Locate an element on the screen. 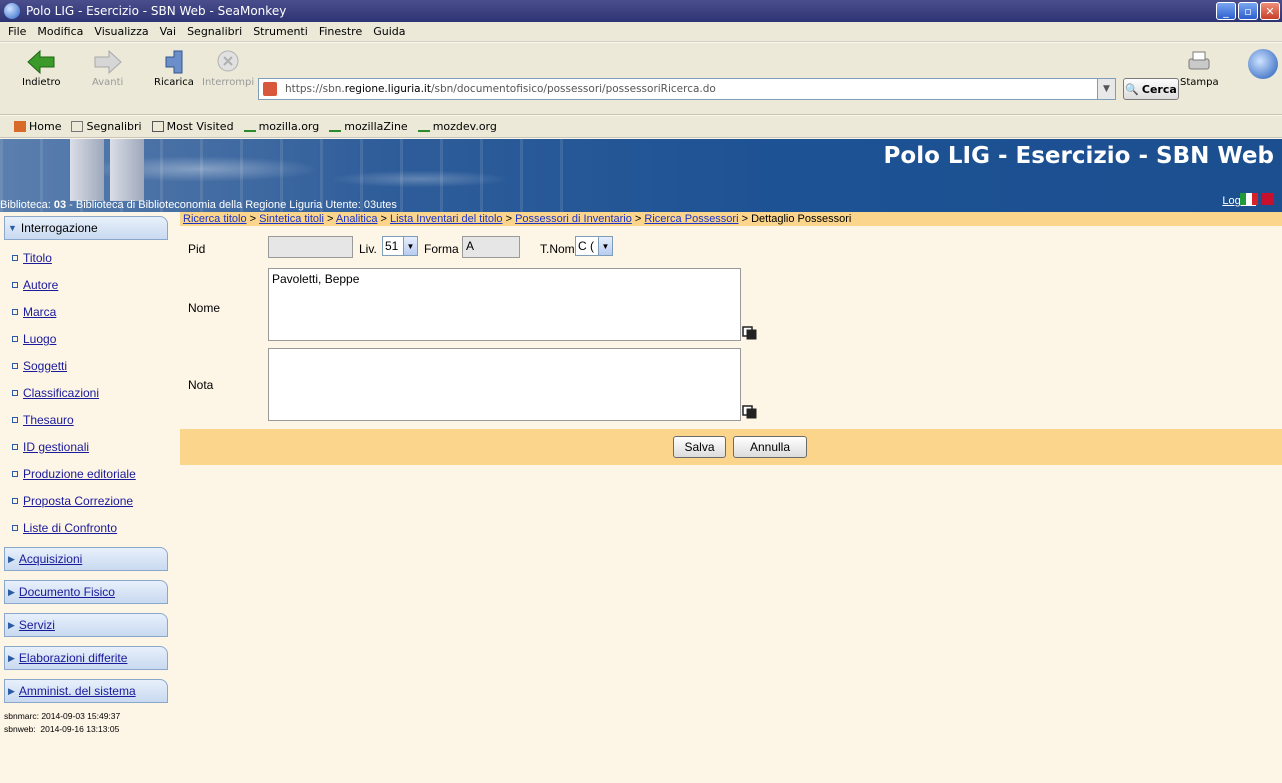  breadcrumb-analitica: Analitica is located at coordinates (357, 219).